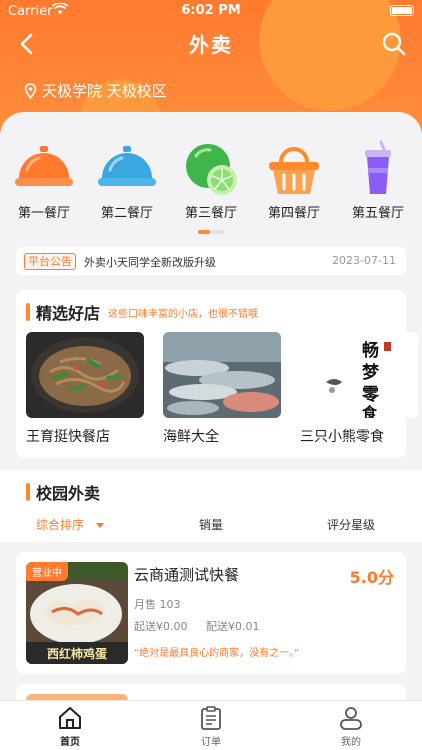  Describe the element at coordinates (70, 524) in the screenshot. I see `sort-comprehensive: 综合排序` at that location.